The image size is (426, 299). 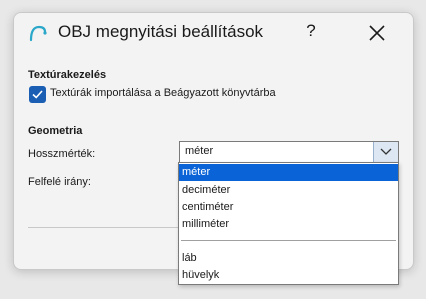 What do you see at coordinates (289, 152) in the screenshot?
I see `length-unit-select: méter` at bounding box center [289, 152].